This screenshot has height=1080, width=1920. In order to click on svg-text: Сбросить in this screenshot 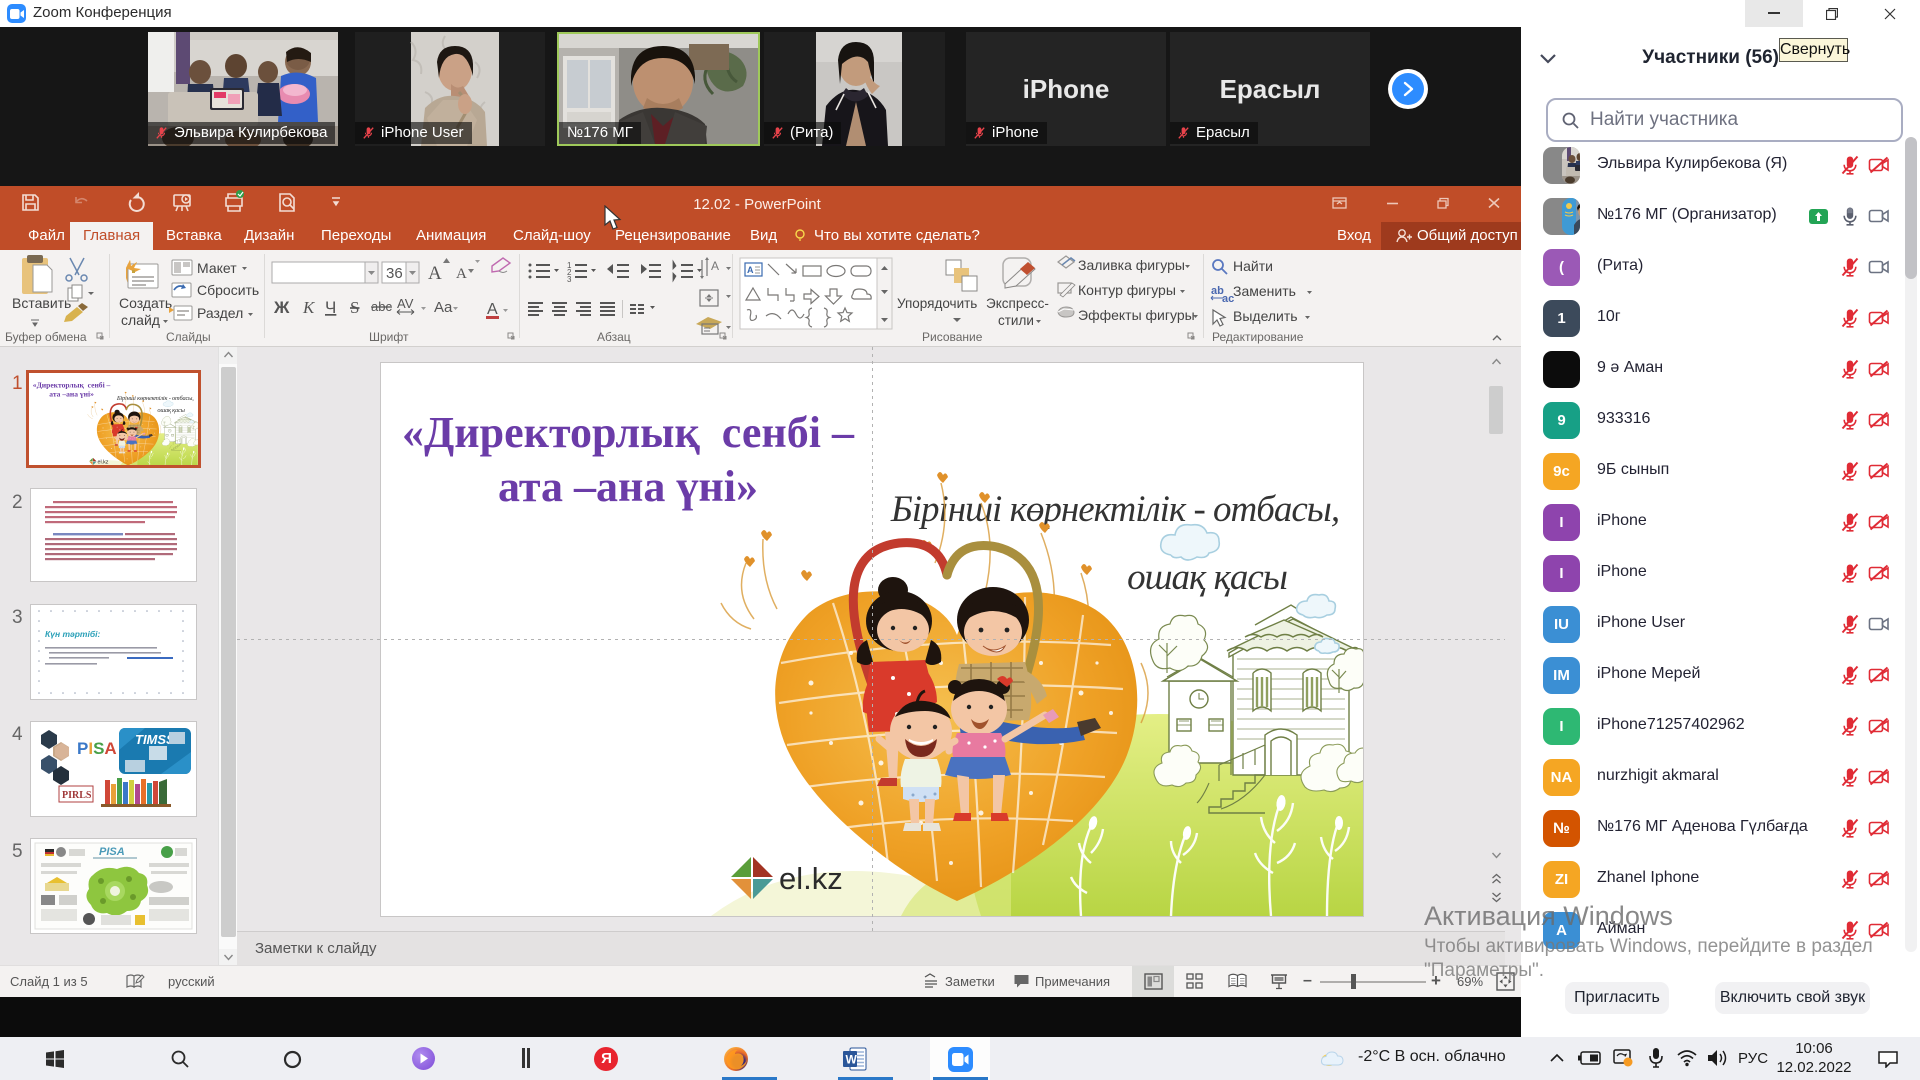, I will do `click(228, 290)`.